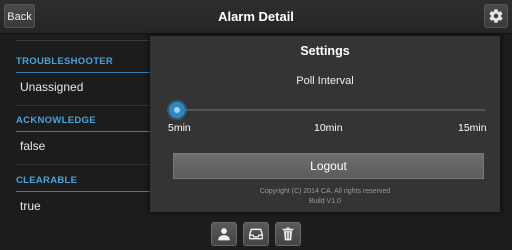  I want to click on page-title: Alarm Detail, so click(256, 16).